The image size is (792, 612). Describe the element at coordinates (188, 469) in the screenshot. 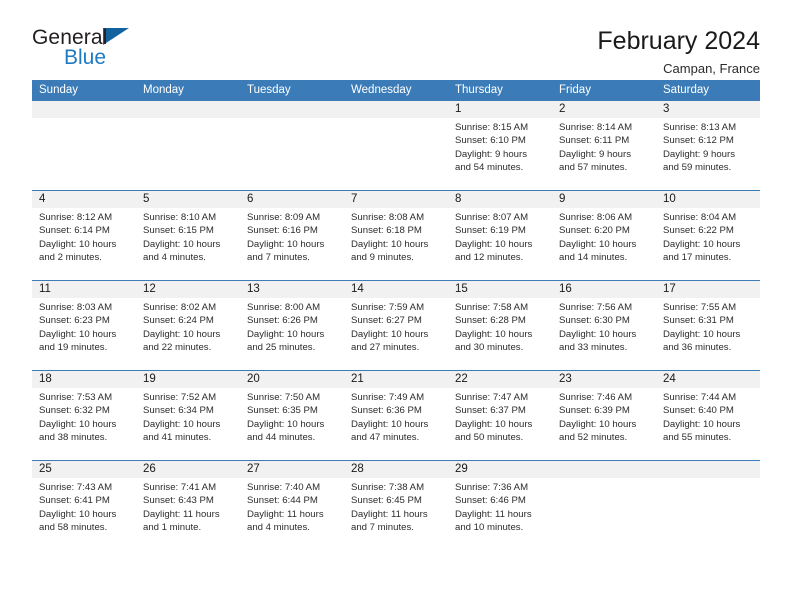

I see `day-number: 26` at that location.